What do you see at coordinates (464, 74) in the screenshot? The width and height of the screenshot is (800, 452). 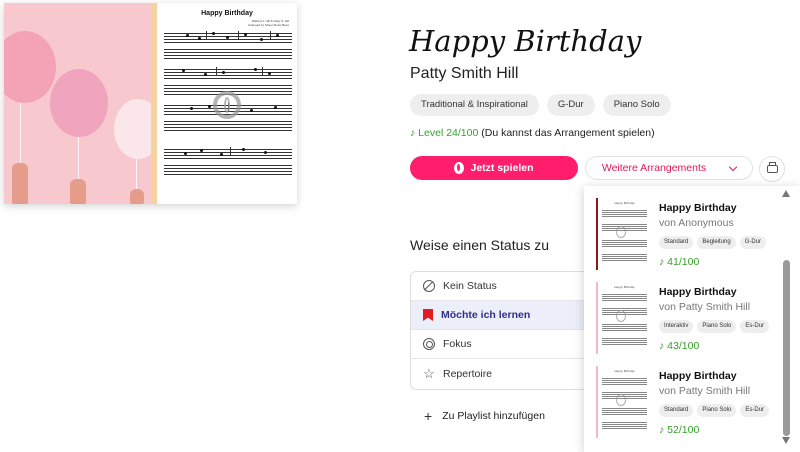 I see `composer-name: Patty Smith Hill` at bounding box center [464, 74].